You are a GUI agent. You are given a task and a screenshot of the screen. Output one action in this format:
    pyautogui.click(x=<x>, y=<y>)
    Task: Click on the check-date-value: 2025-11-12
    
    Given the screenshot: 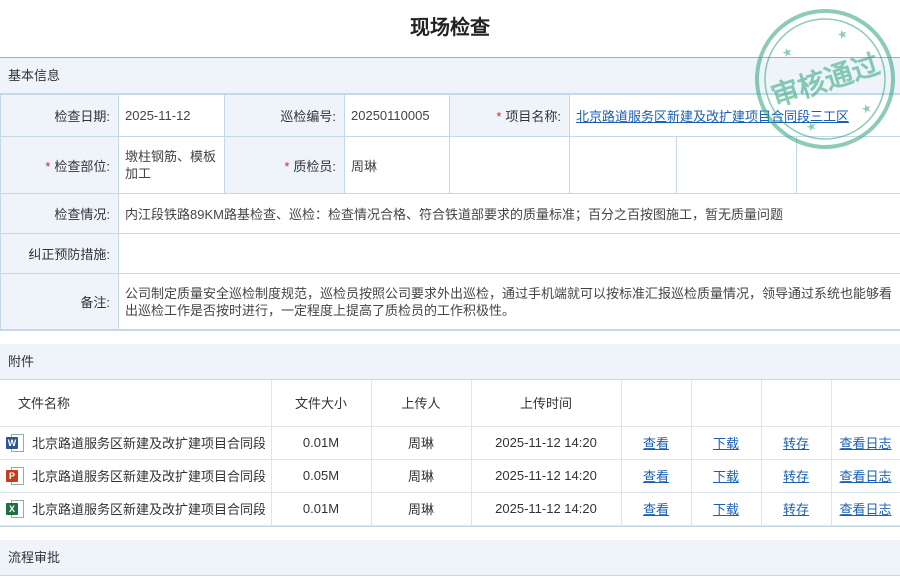 What is the action you would take?
    pyautogui.click(x=171, y=115)
    